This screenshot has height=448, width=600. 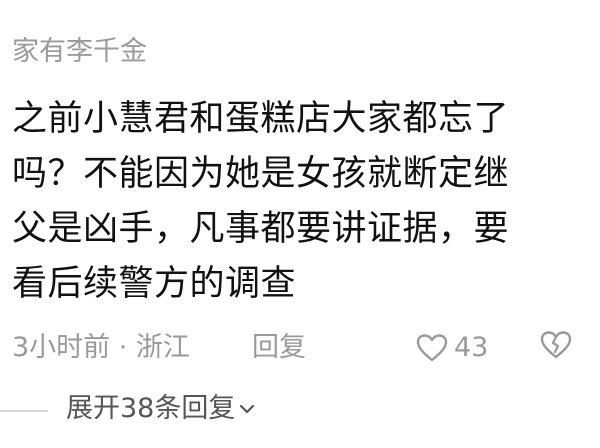 I want to click on comment-body-line: 父是凶手，凡事都要讲证据，要, so click(x=261, y=229).